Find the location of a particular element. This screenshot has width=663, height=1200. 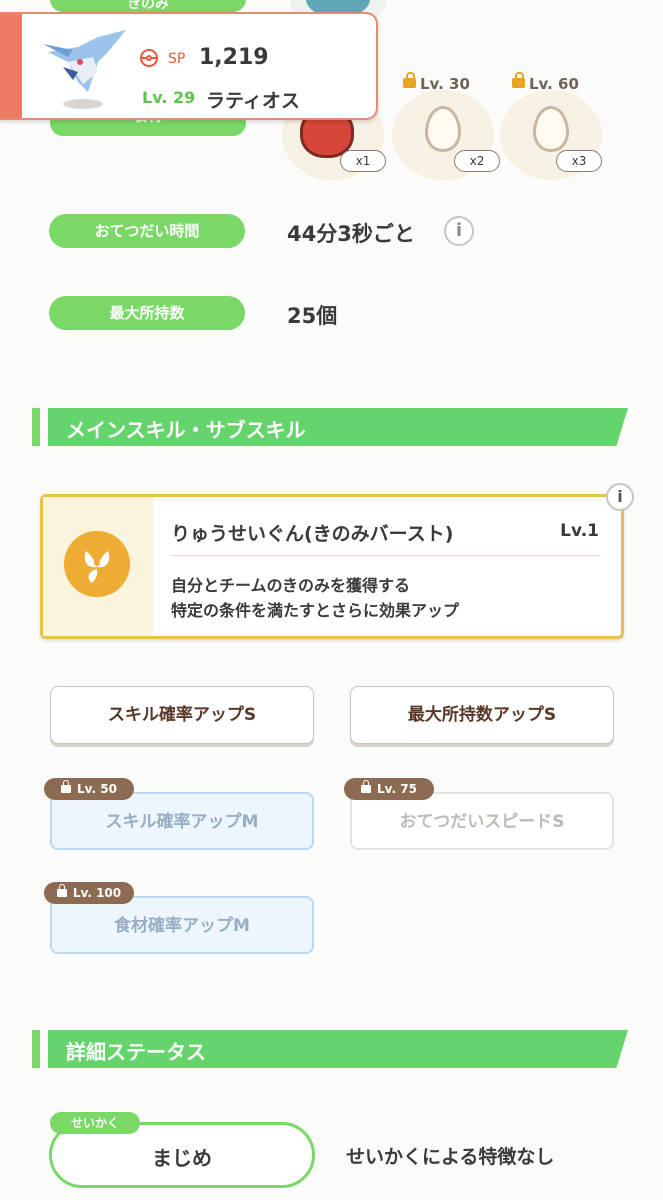

details-section-header: 詳細ステータス is located at coordinates (330, 1049).